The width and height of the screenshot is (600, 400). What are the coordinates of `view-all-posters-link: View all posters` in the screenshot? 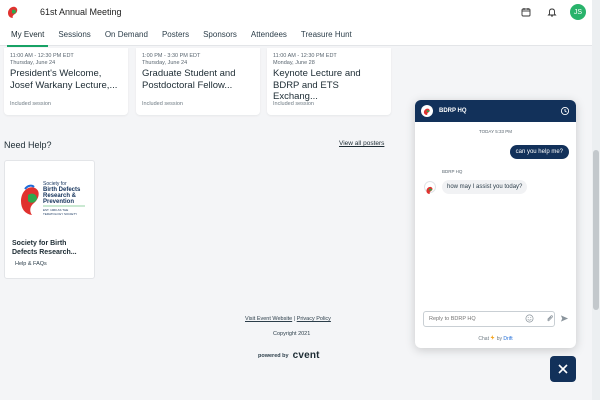 It's located at (361, 143).